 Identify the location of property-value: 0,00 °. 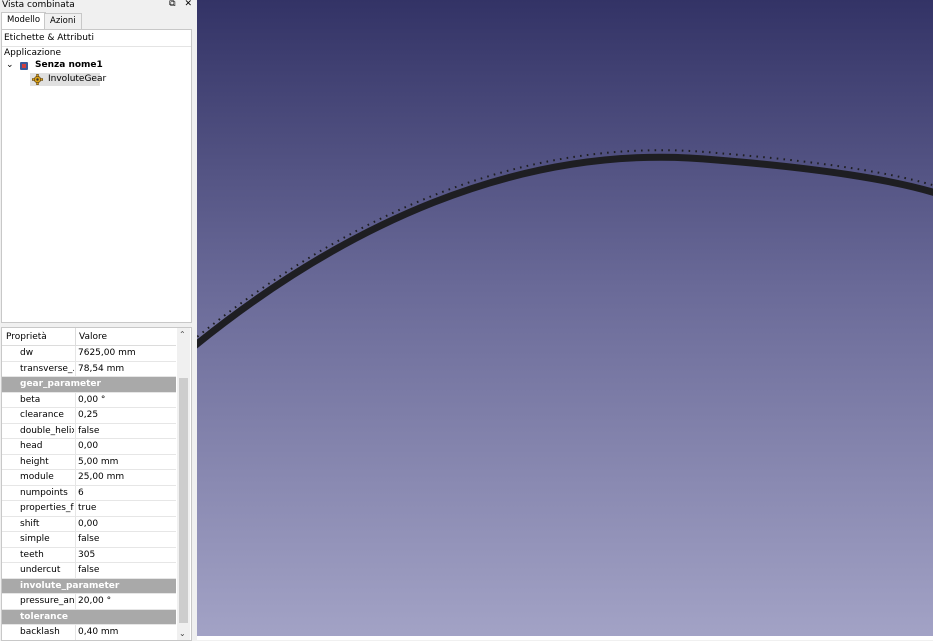
(91, 400).